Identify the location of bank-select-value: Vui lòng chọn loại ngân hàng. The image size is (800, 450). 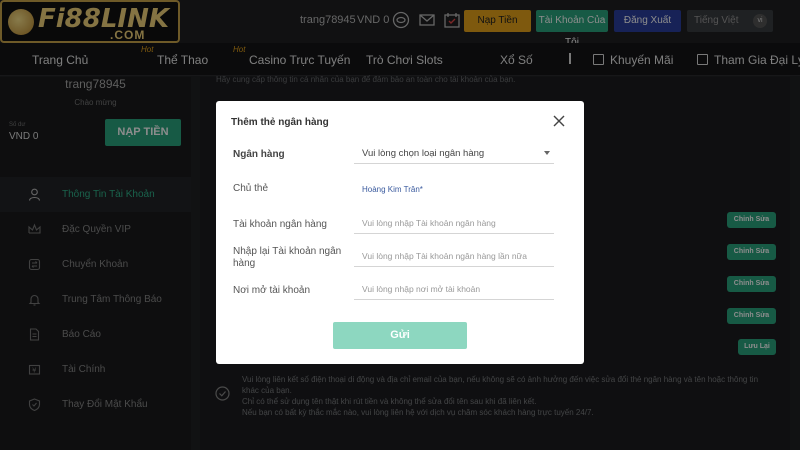
(423, 153).